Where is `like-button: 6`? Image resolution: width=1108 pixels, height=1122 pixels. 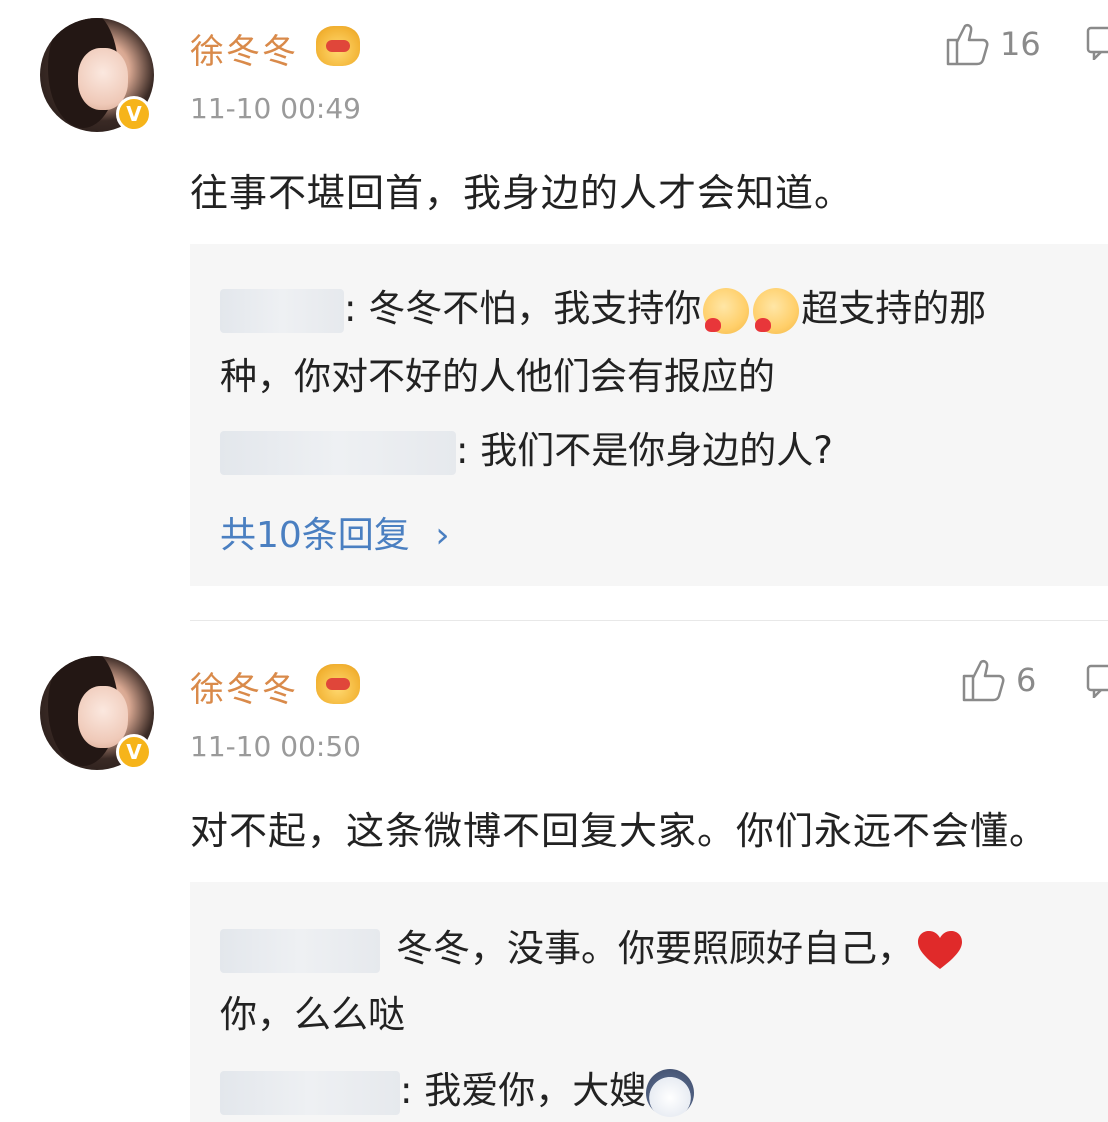 like-button: 6 is located at coordinates (998, 680).